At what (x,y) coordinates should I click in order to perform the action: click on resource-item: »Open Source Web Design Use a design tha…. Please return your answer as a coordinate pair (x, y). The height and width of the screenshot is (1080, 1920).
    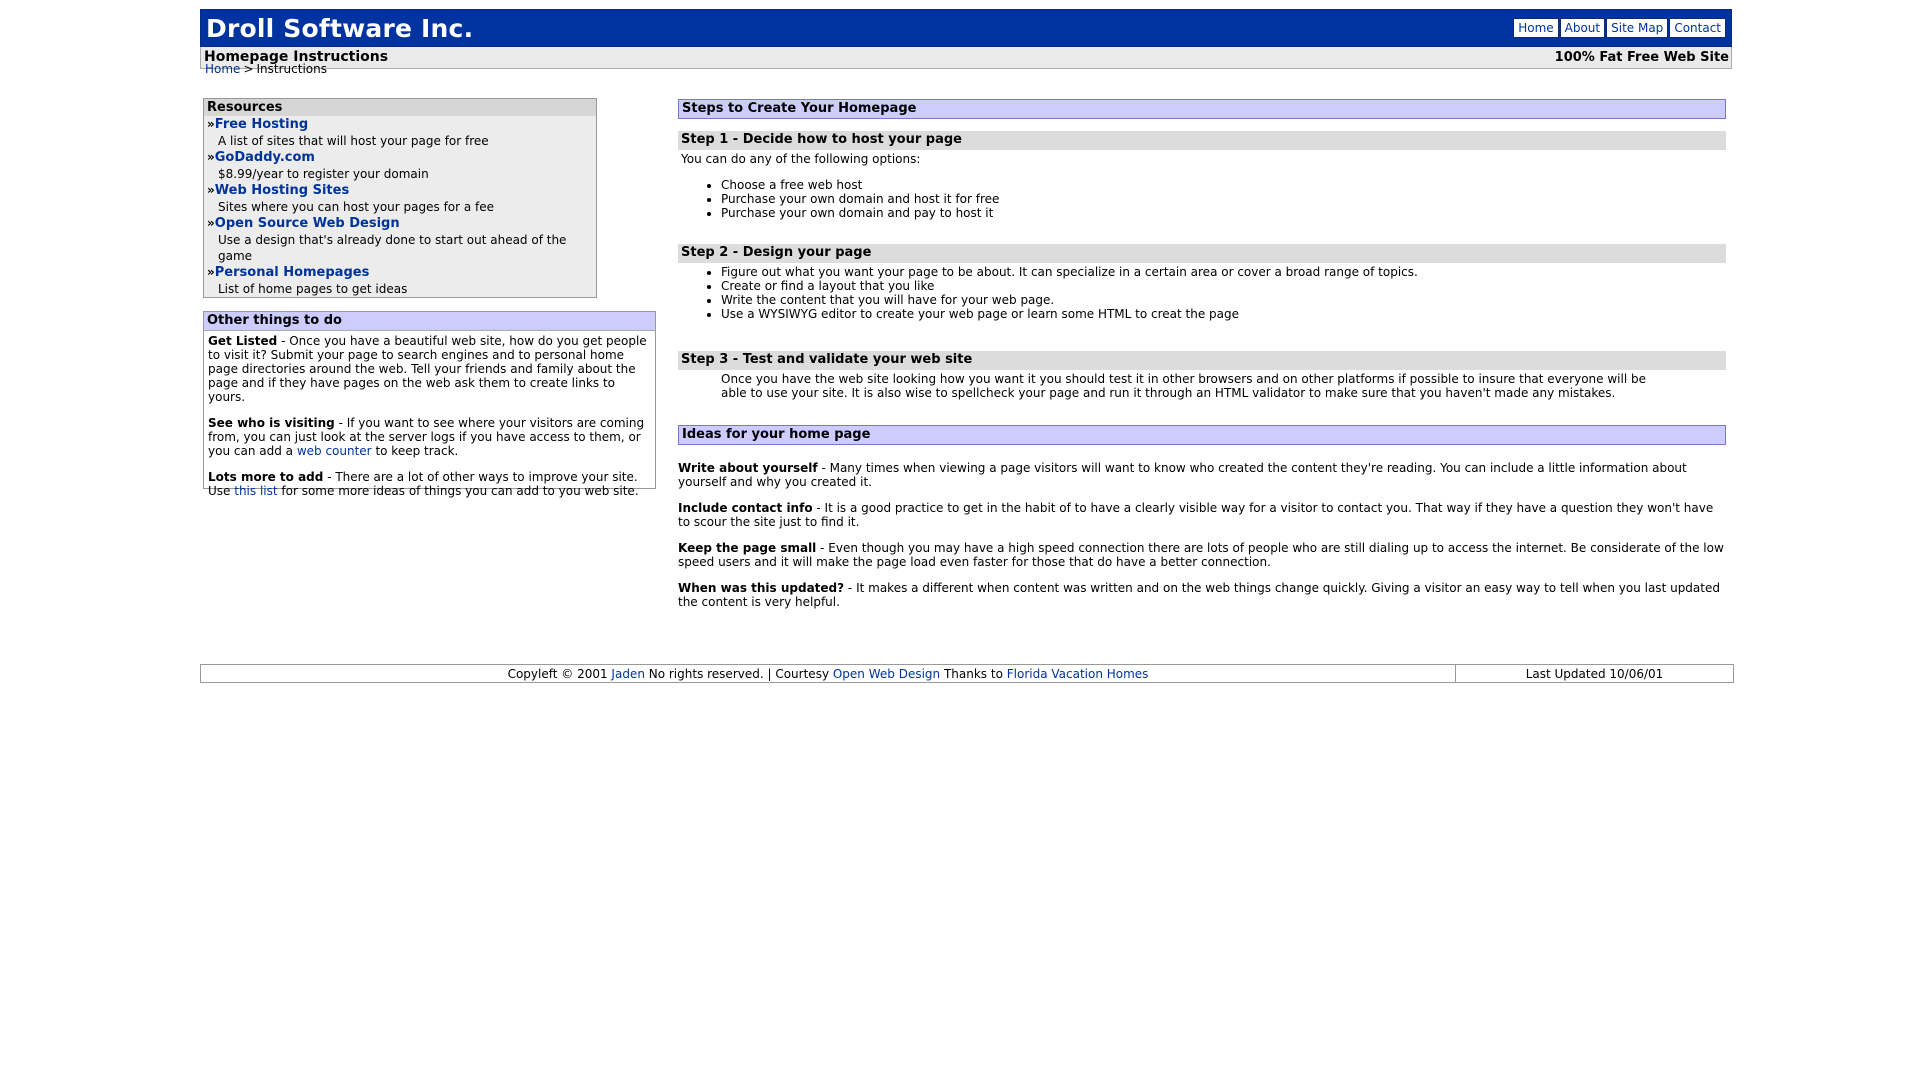
    Looking at the image, I should click on (400, 239).